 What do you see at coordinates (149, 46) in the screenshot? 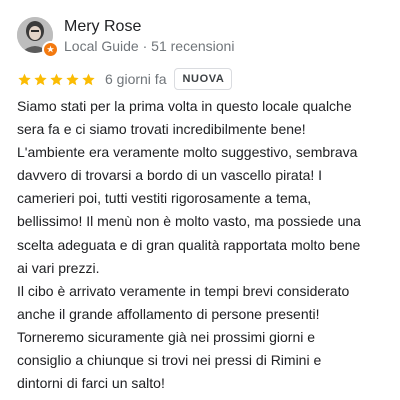
I see `reviewer-meta: Local Guide · 51 recensioni` at bounding box center [149, 46].